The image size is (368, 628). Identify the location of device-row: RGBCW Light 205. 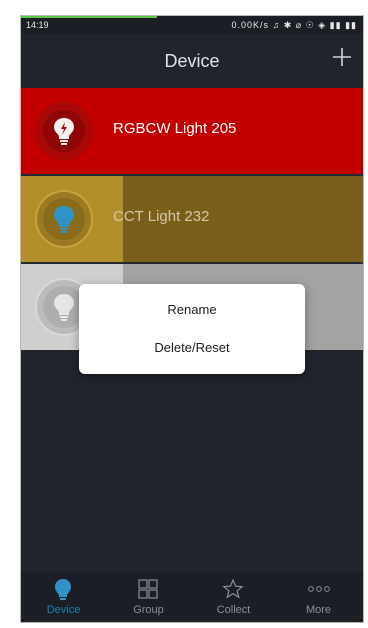
(192, 131).